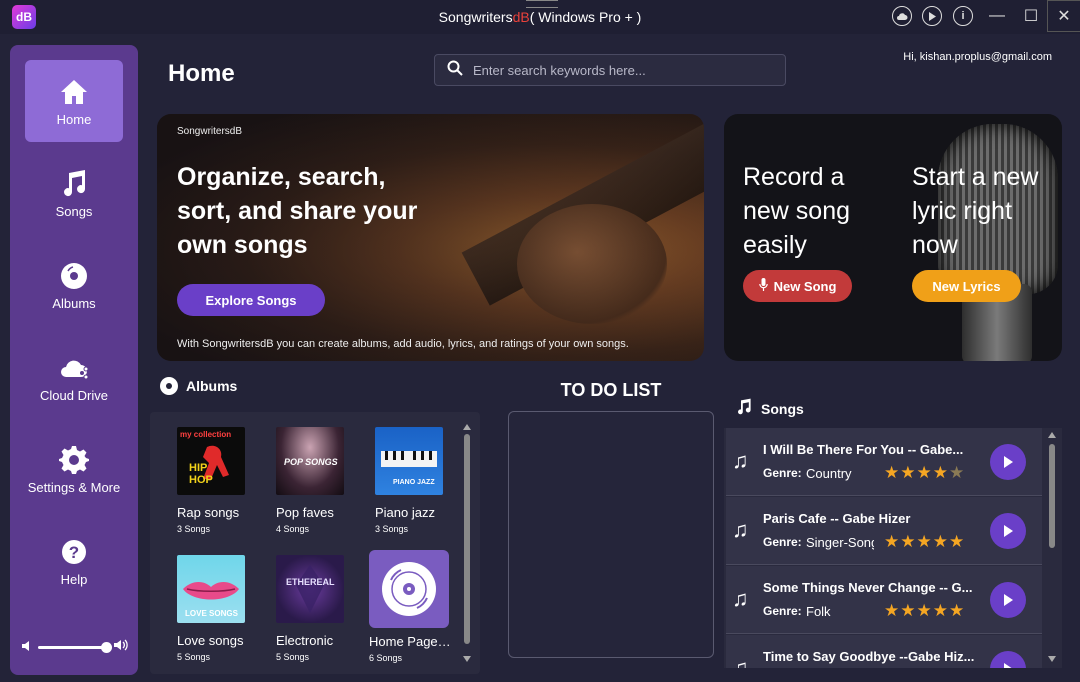  Describe the element at coordinates (210, 131) in the screenshot. I see `hero-brand: SongwritersdB` at that location.